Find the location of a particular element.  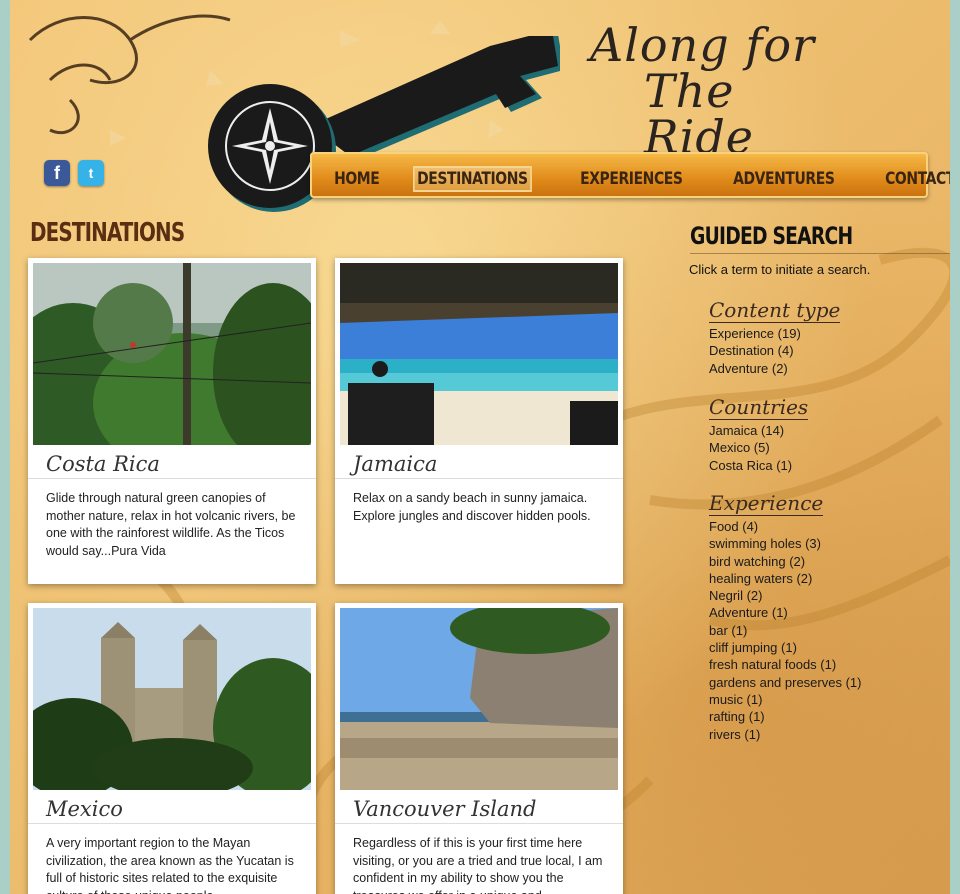

nav-contact: CONTACT is located at coordinates (915, 179).